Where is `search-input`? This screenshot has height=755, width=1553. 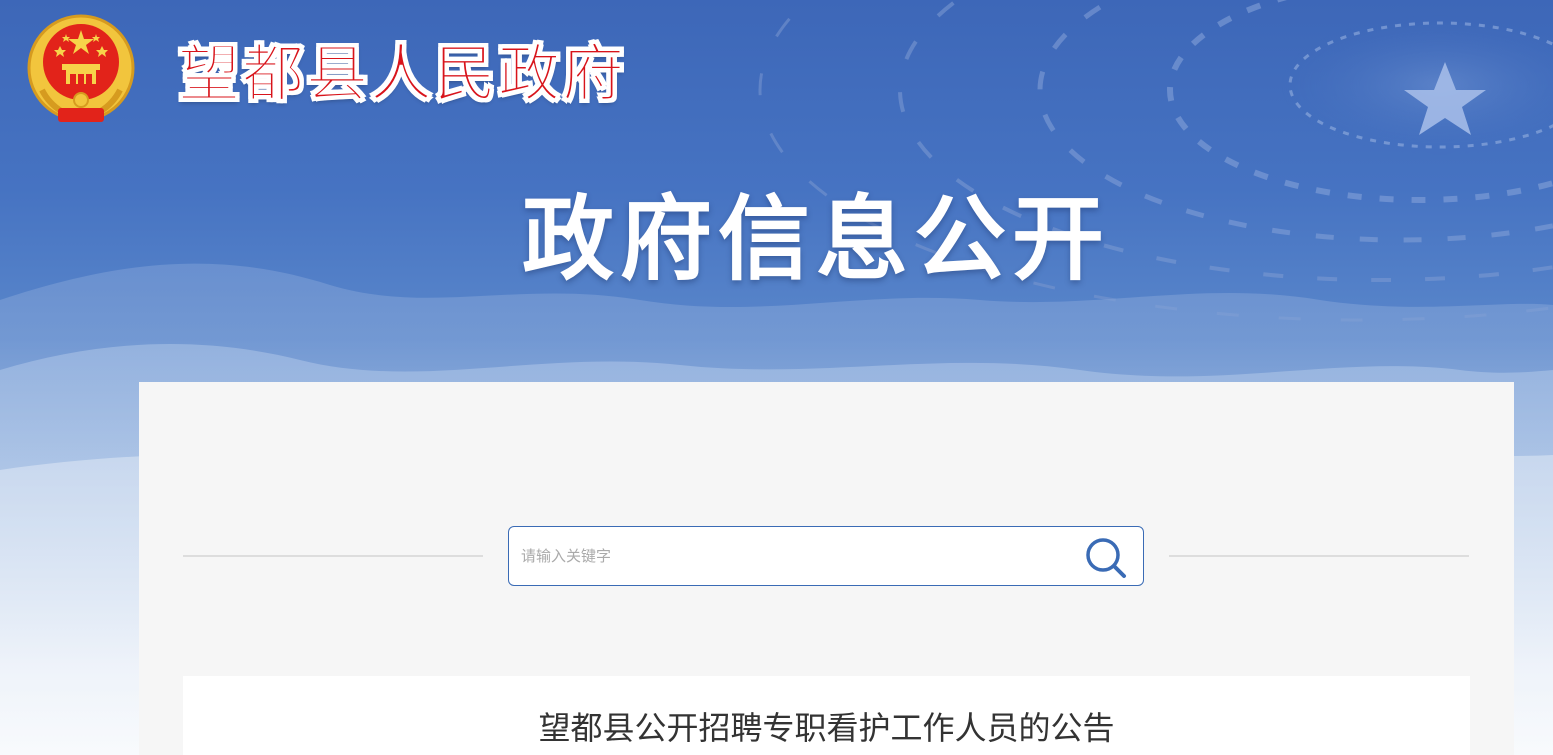 search-input is located at coordinates (789, 556).